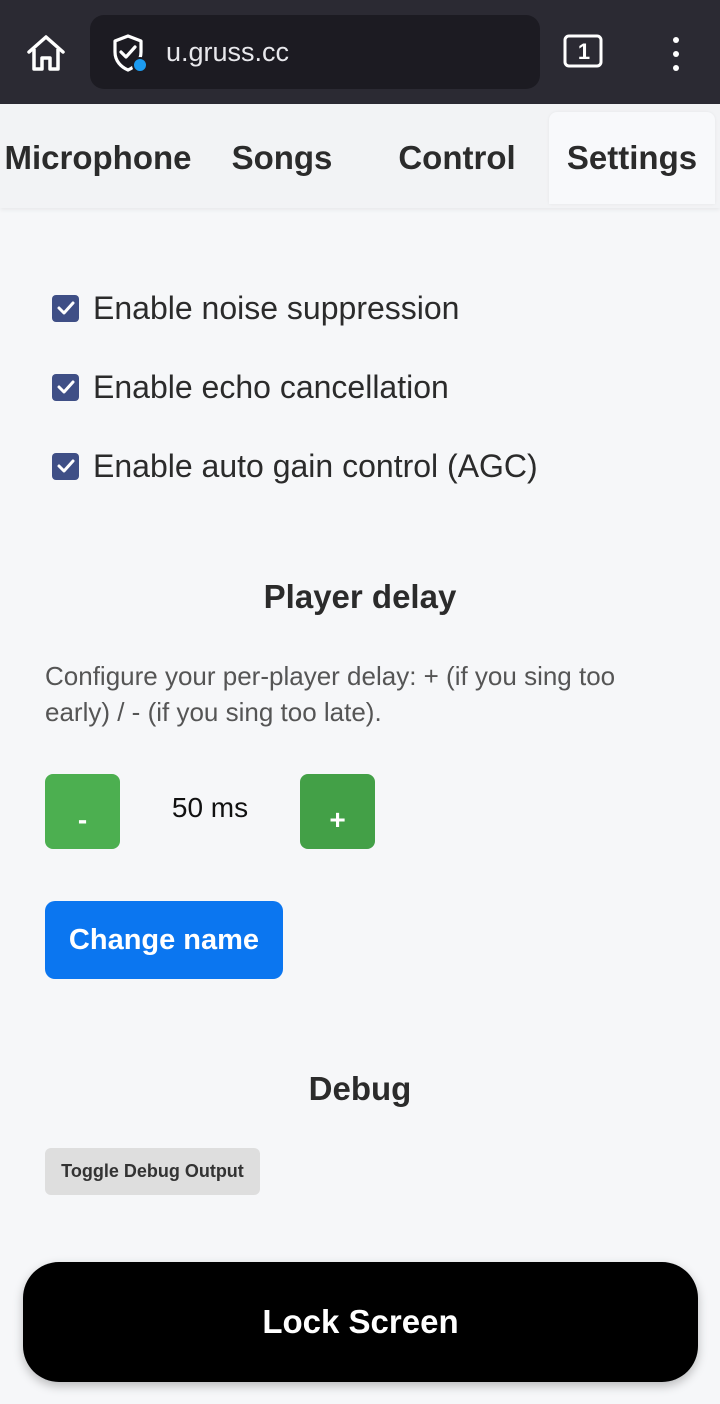  Describe the element at coordinates (315, 465) in the screenshot. I see `checkbox-label: Enable auto gain control (AGC)` at that location.